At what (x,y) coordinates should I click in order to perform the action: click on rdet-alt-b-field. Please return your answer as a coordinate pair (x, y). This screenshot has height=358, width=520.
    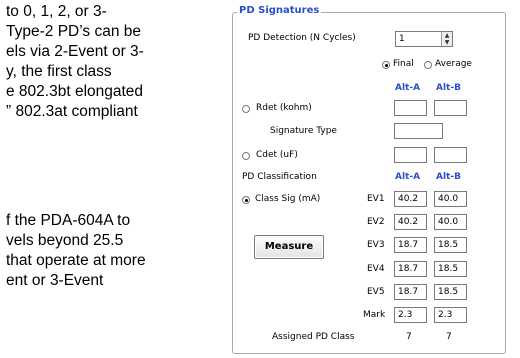
    Looking at the image, I should click on (450, 108).